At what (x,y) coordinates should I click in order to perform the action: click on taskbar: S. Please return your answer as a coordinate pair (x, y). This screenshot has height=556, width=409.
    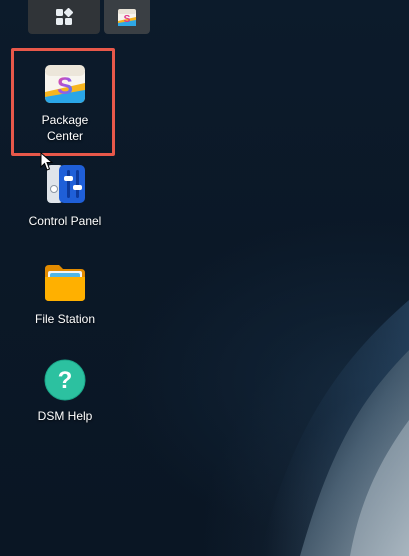
    Looking at the image, I should click on (204, 19).